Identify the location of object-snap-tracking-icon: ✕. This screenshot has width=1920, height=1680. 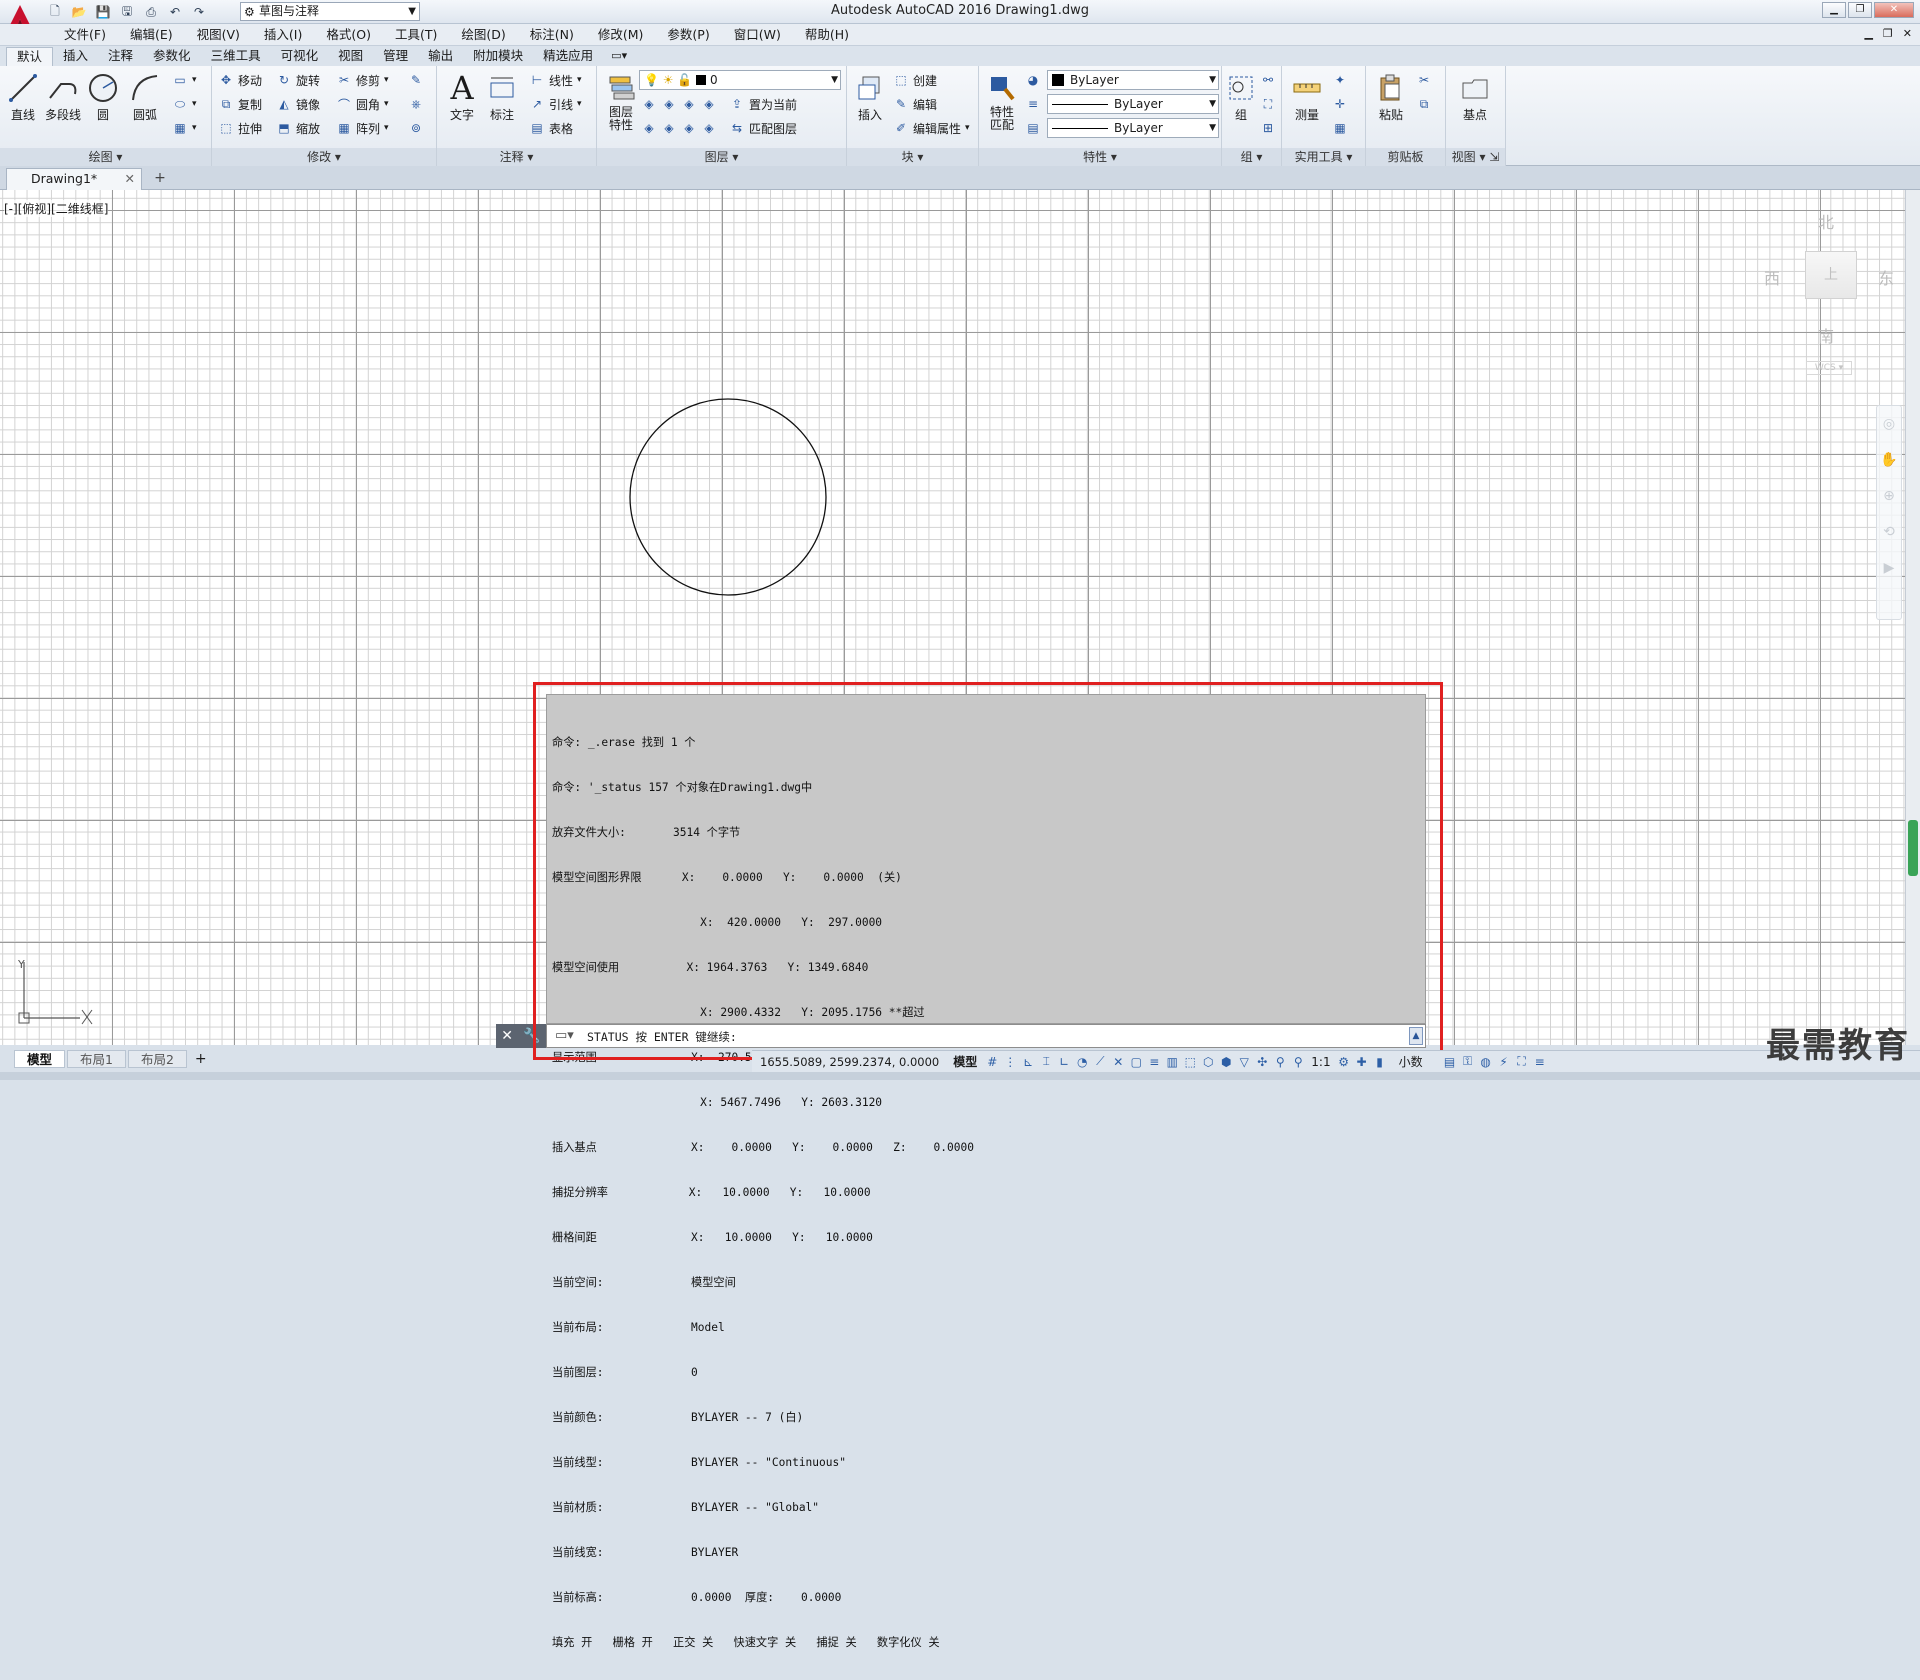
(1118, 1062).